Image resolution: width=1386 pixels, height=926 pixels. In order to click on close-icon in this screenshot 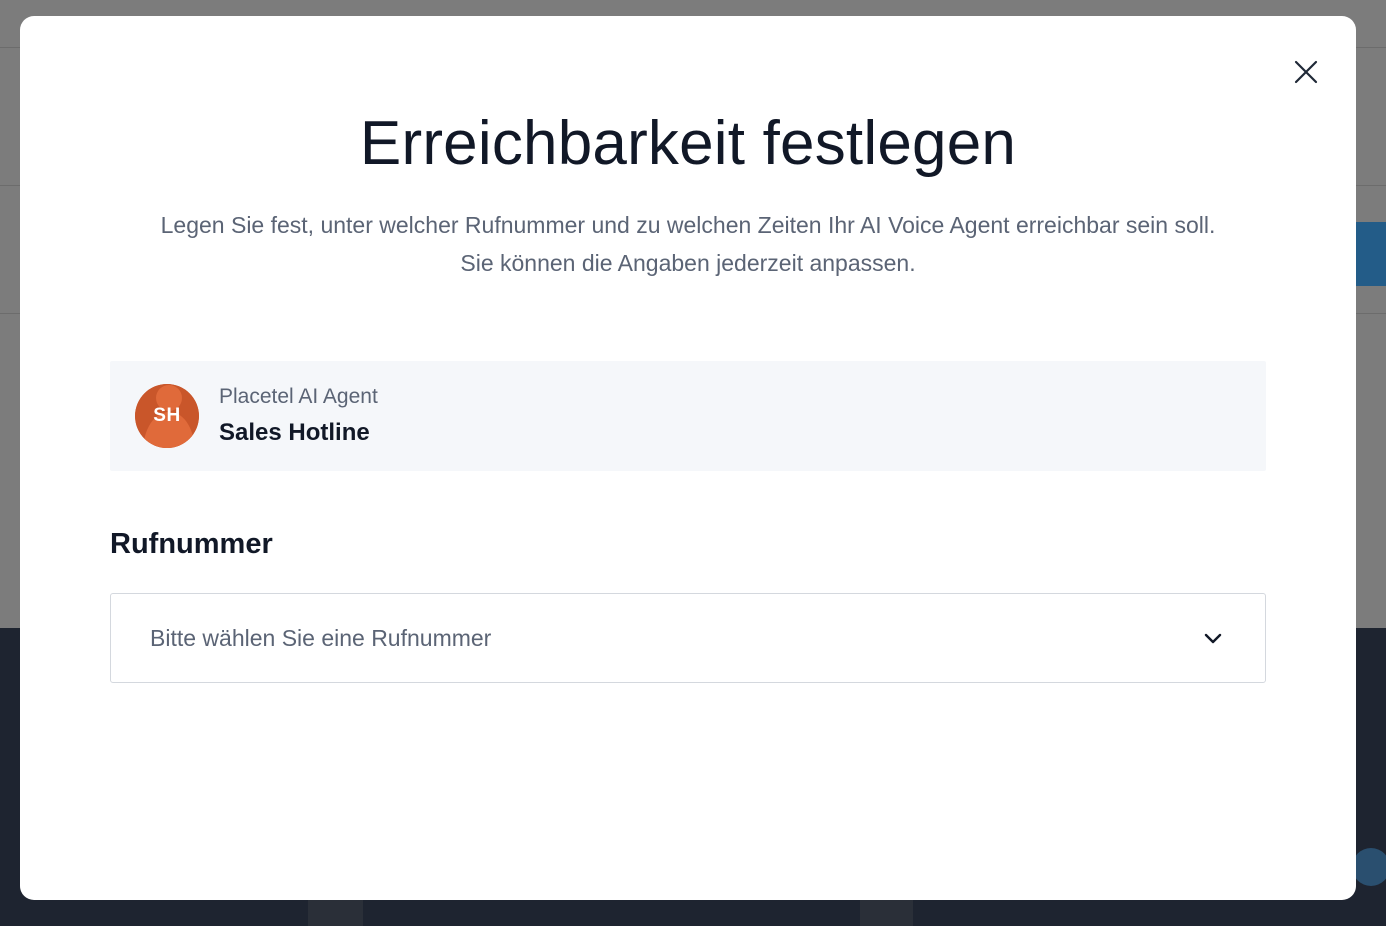, I will do `click(1306, 72)`.